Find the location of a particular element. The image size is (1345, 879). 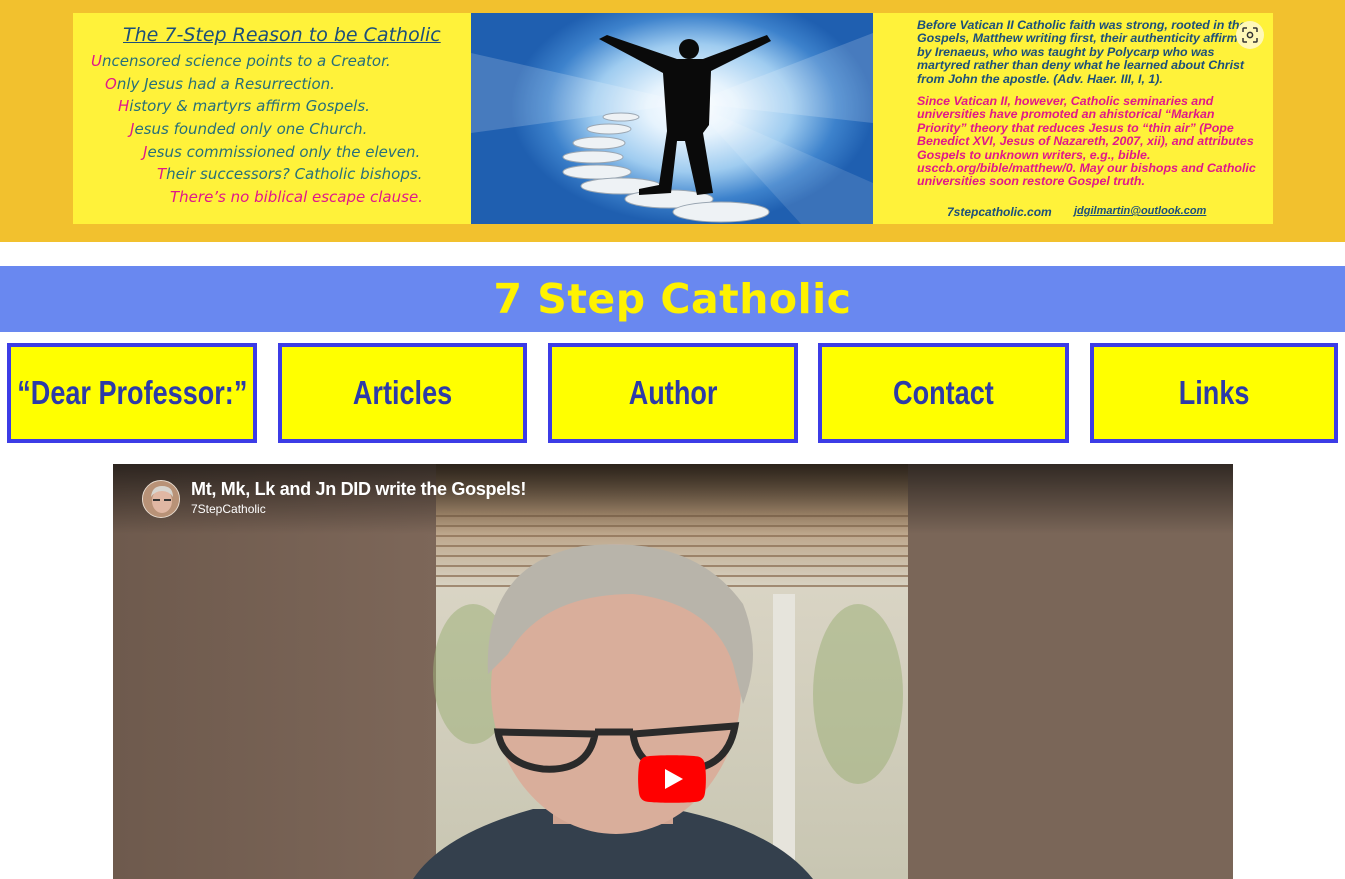

lens-search-icon is located at coordinates (1250, 35).